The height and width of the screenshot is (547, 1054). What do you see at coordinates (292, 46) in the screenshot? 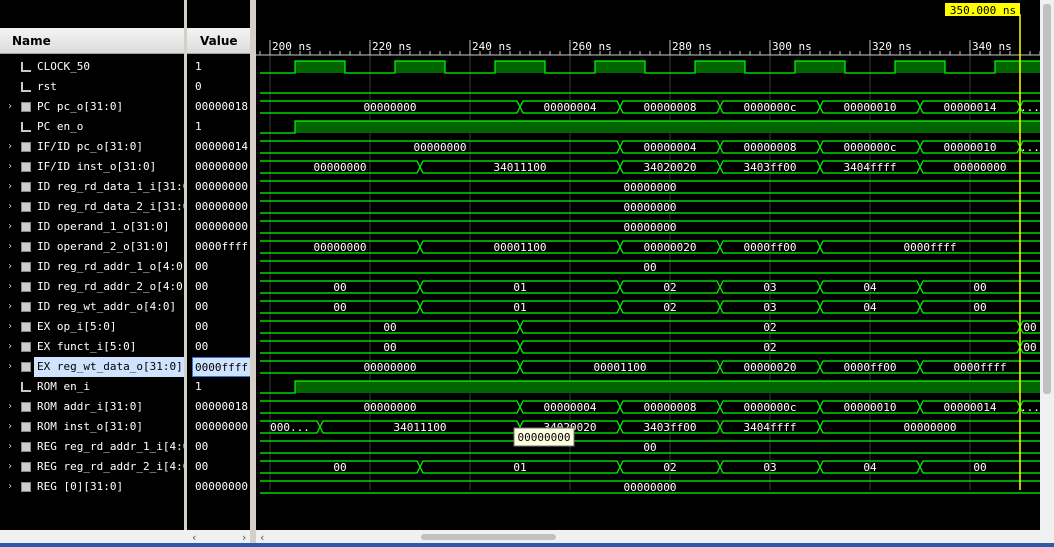
I see `ruler-tick-label: 200 ns` at bounding box center [292, 46].